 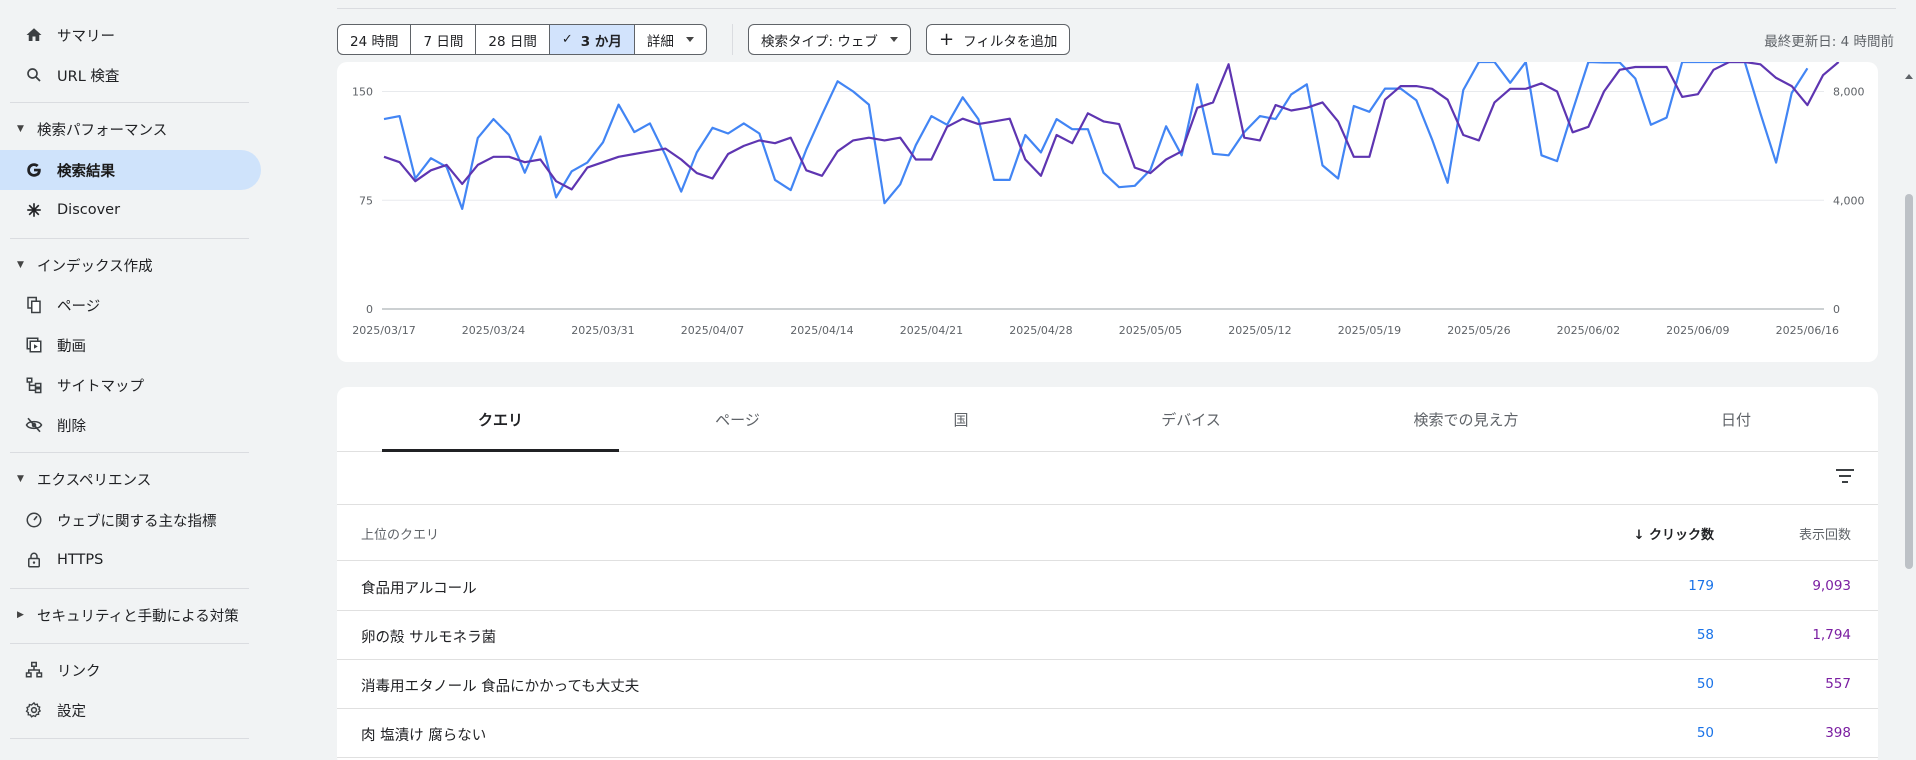 I want to click on tab-search-appearance: 検索での見え方, so click(x=1466, y=419).